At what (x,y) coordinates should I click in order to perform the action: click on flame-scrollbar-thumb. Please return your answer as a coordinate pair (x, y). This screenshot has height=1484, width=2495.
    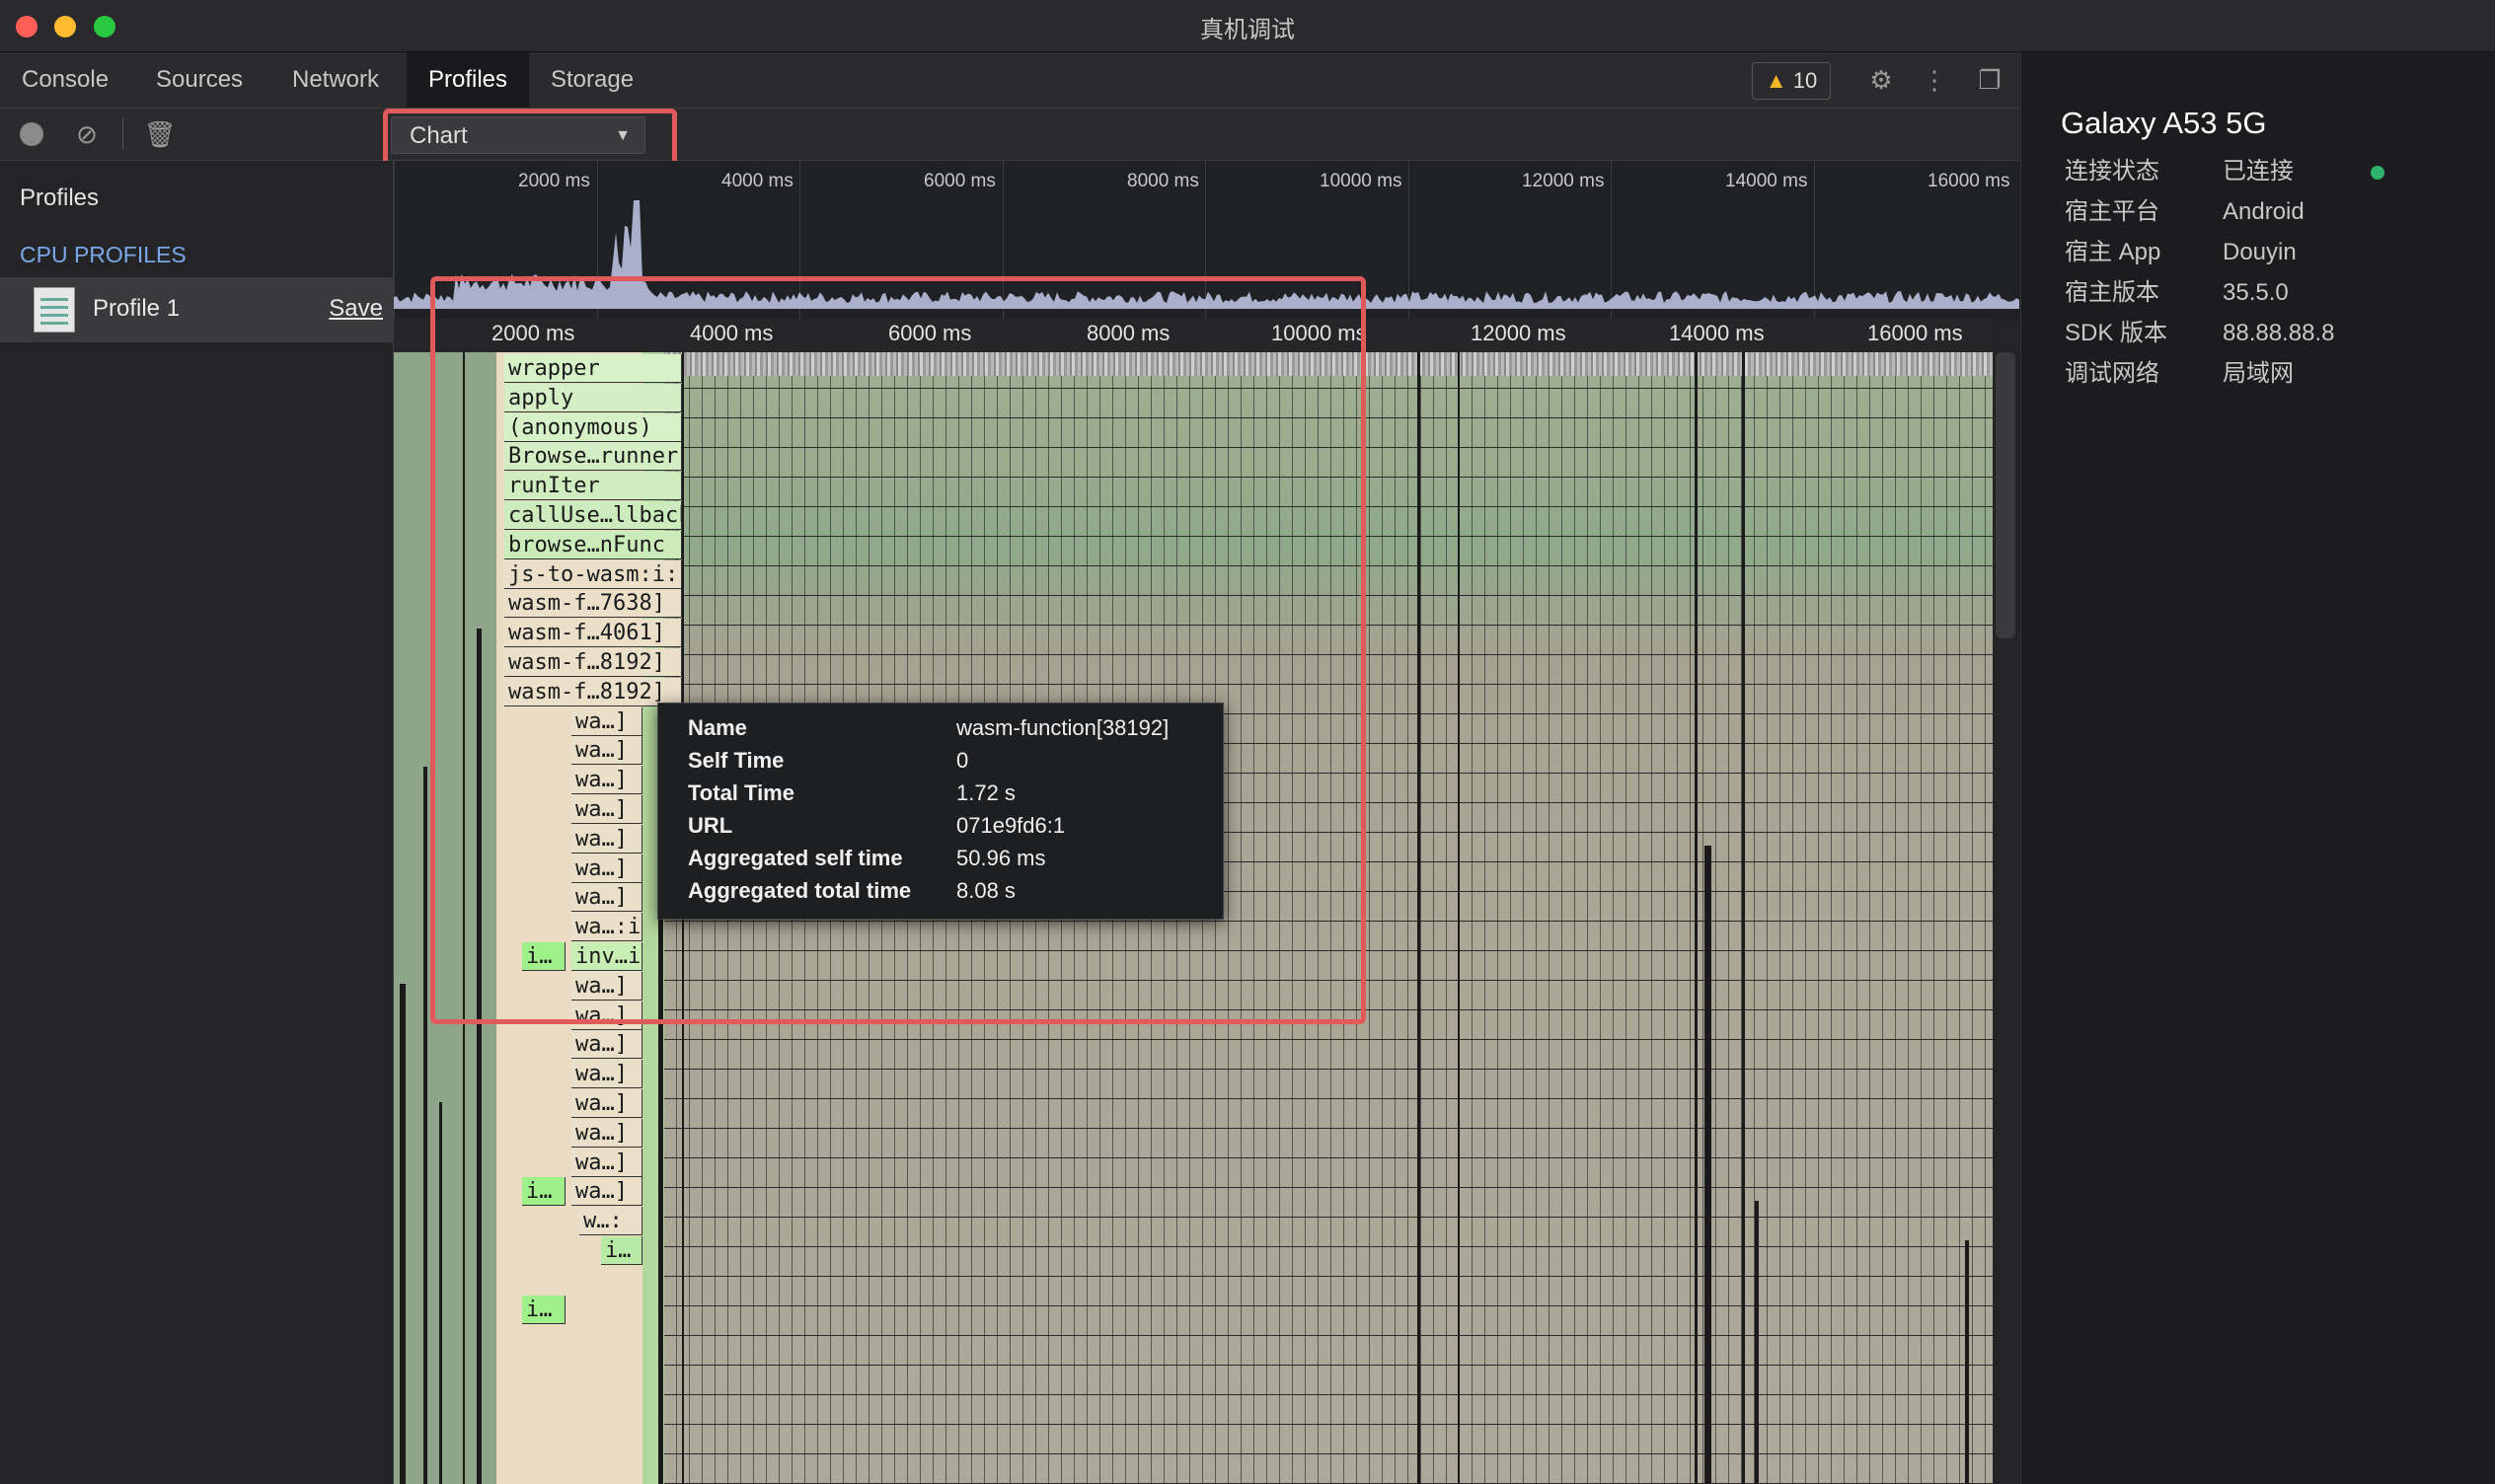
    Looking at the image, I should click on (2006, 495).